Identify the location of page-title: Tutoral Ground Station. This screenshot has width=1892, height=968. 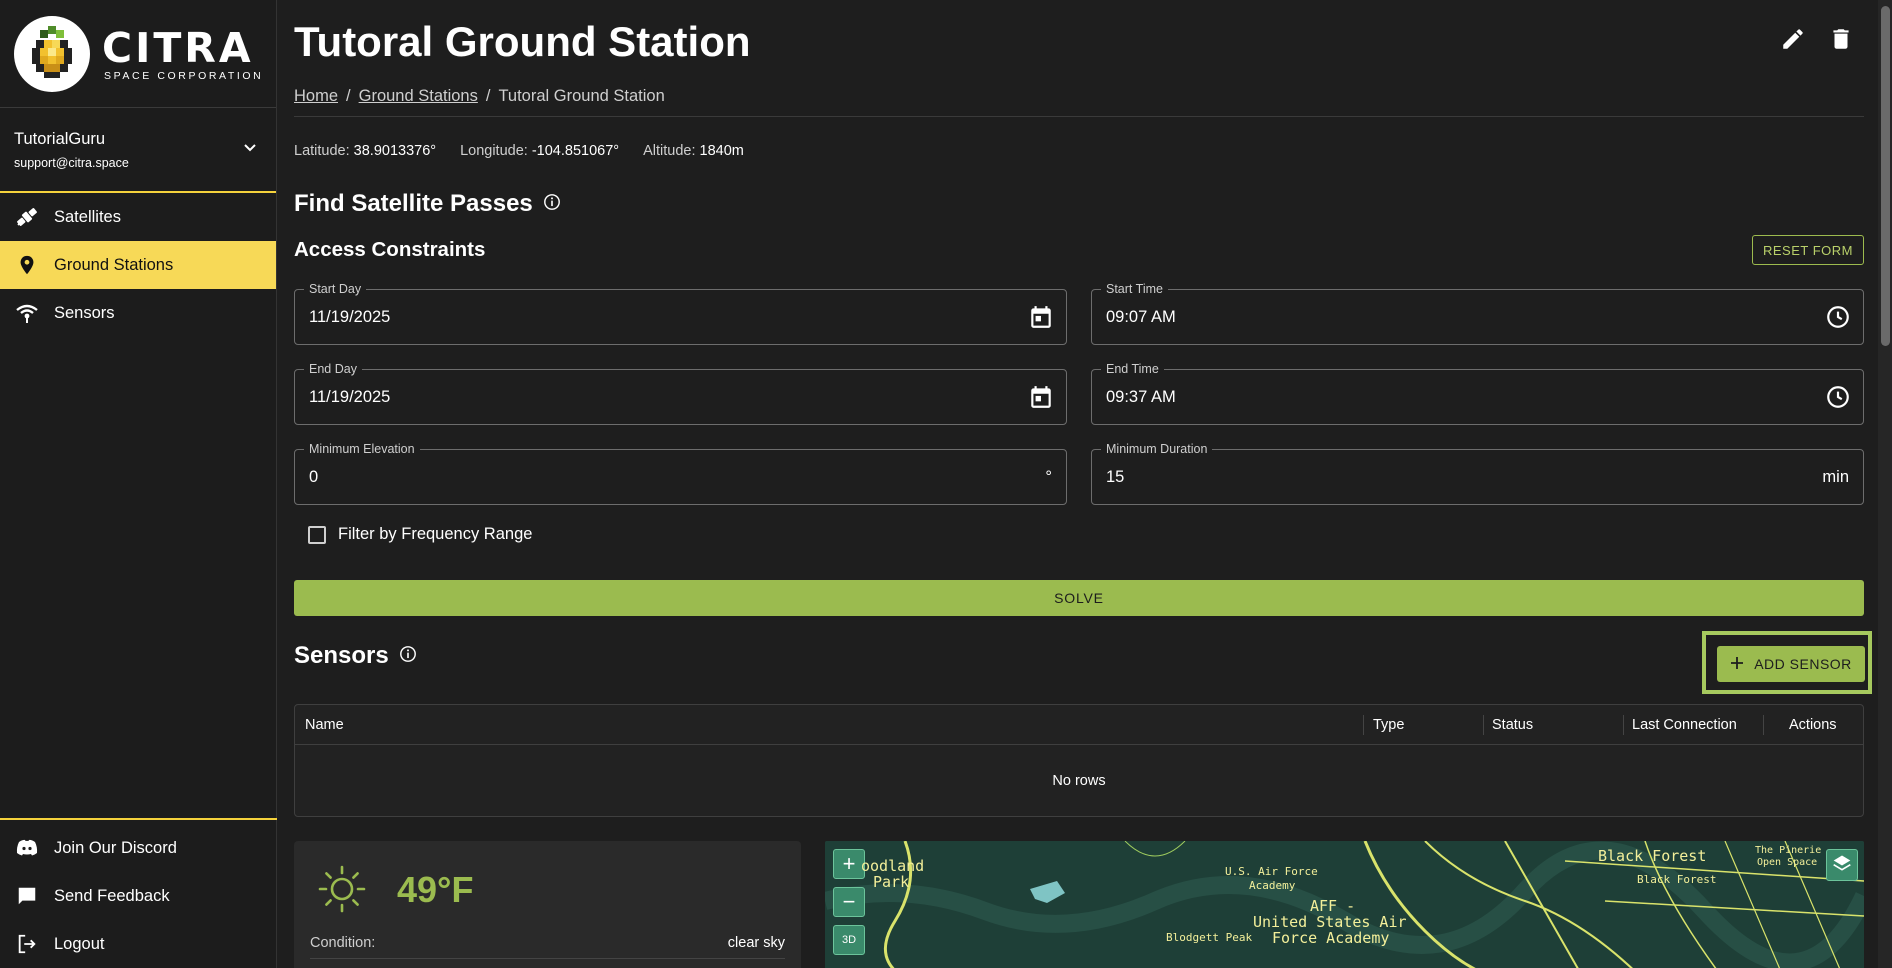
(522, 41).